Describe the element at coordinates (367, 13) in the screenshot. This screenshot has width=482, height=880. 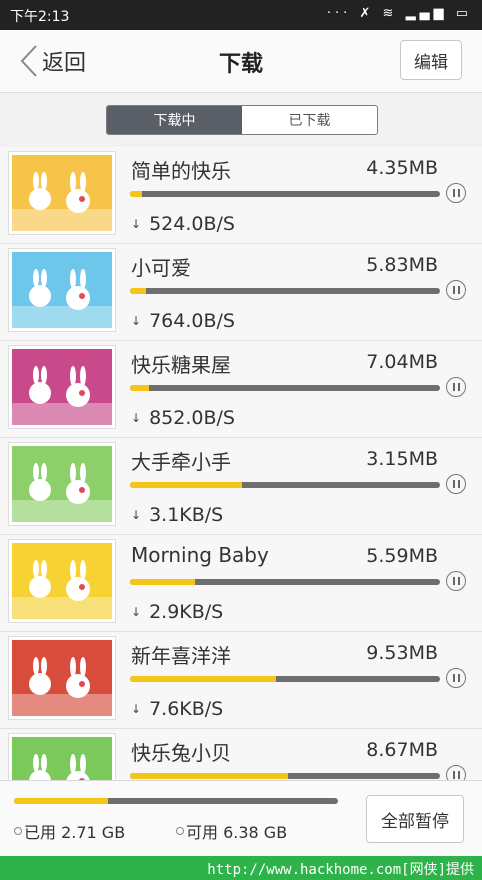
I see `mute-icon: ✗` at that location.